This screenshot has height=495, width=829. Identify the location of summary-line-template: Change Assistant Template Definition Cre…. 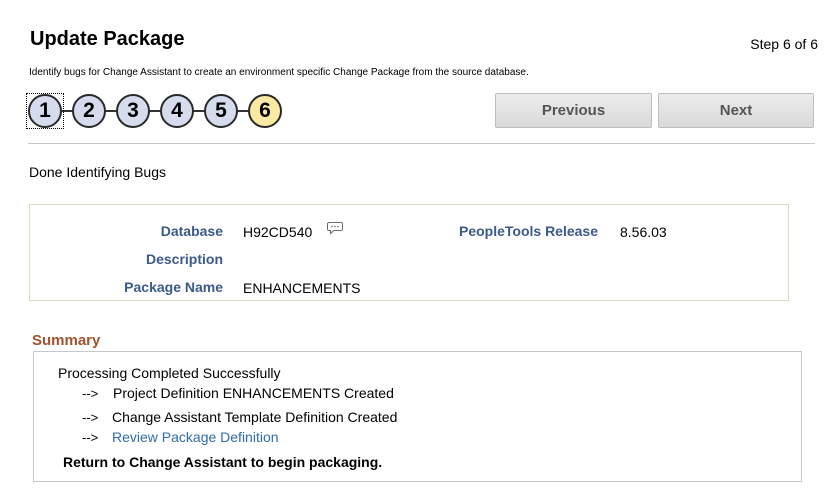
(255, 417).